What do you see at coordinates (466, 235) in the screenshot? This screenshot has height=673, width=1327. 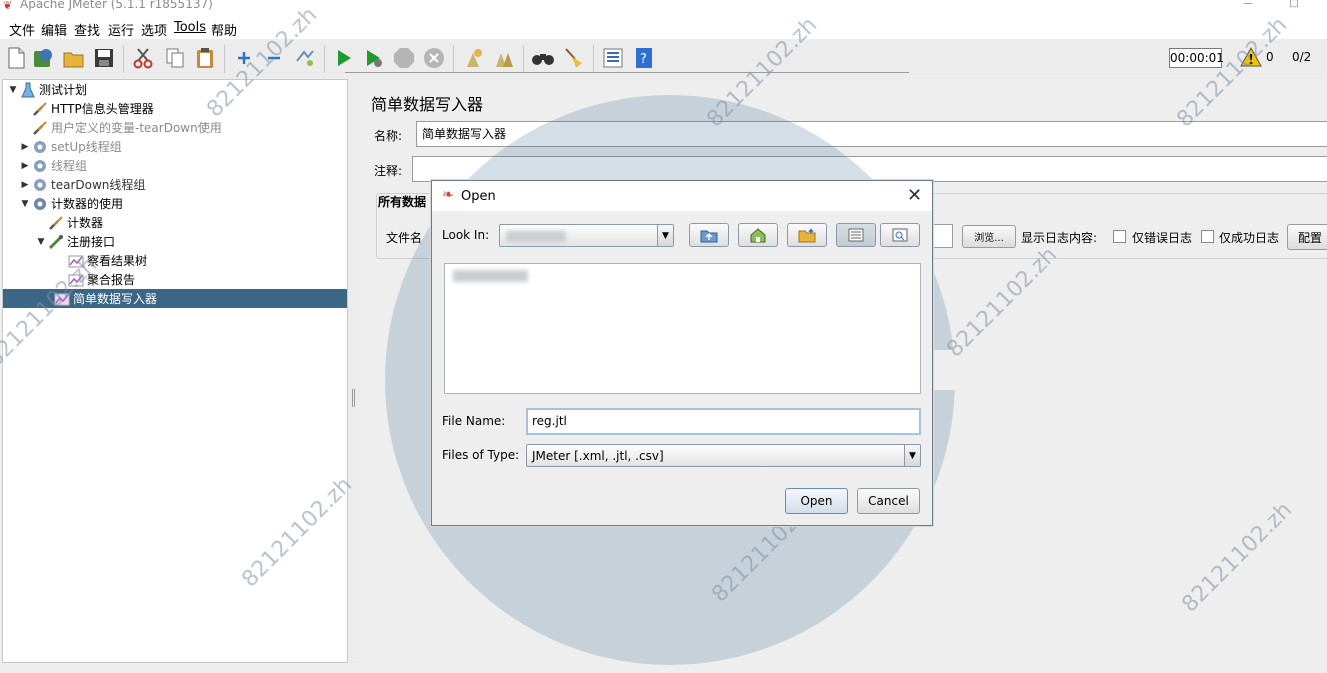 I see `look-in-label: Look In:` at bounding box center [466, 235].